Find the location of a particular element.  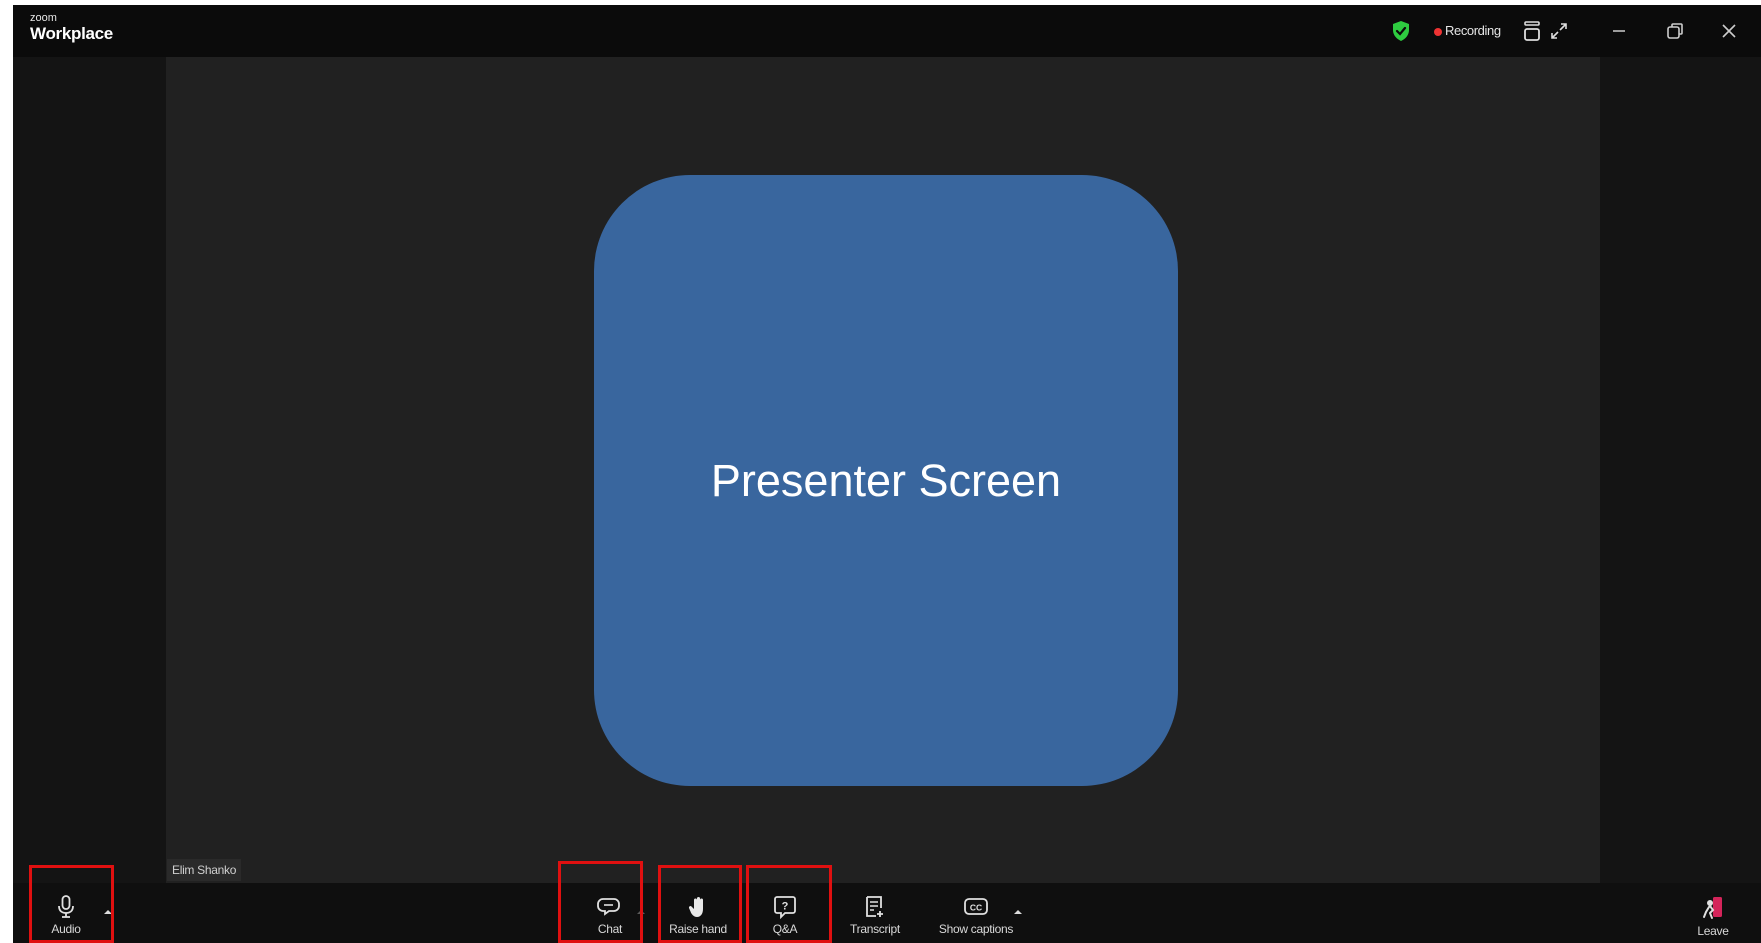

fullscreen-icon is located at coordinates (1559, 31).